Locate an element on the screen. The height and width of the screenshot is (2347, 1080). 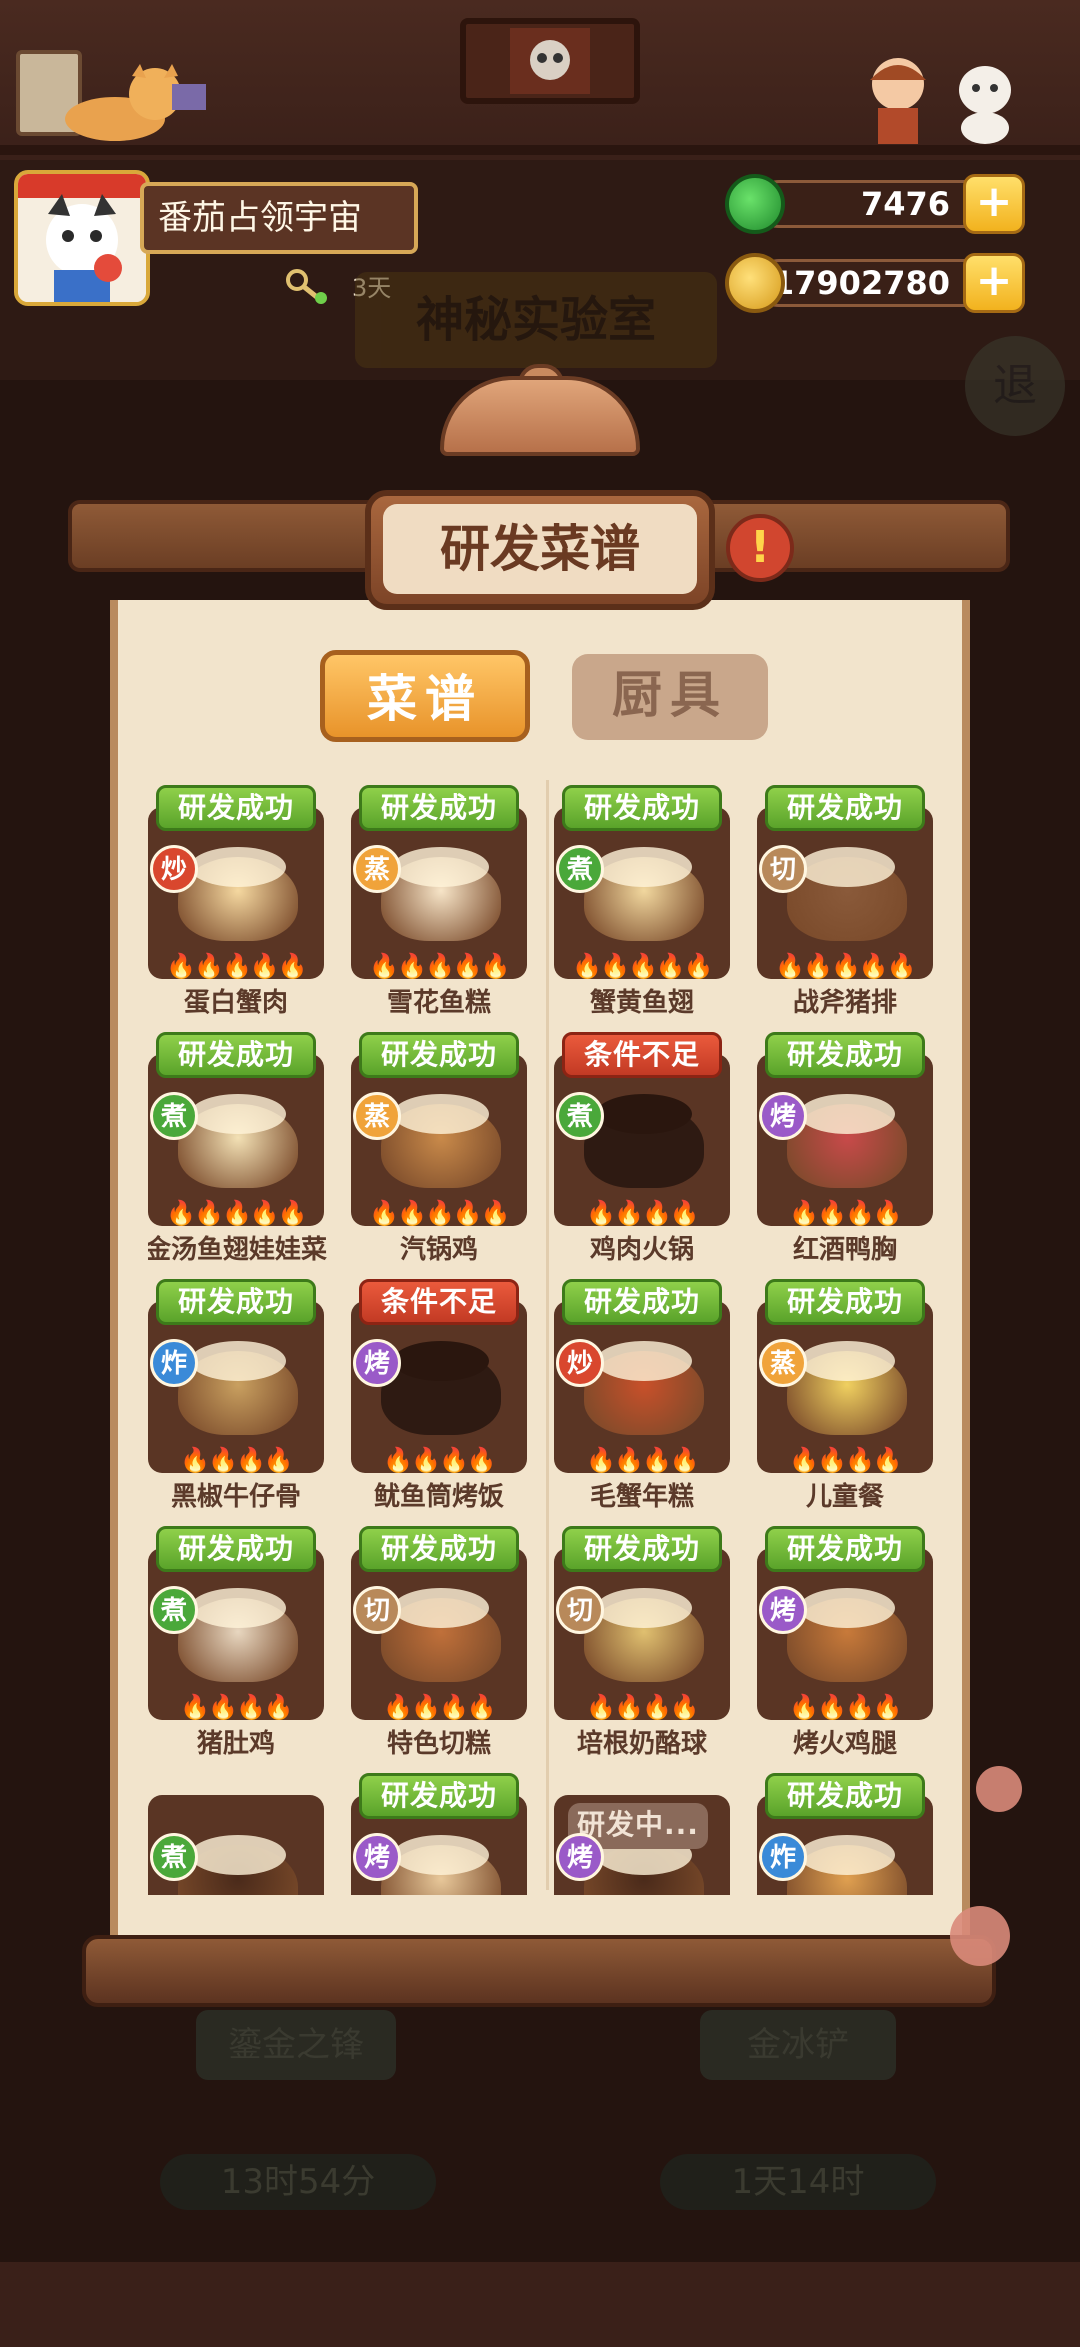
recipe-card: 研发成功切 🔥🔥🔥🔥 培根奶酪球 is located at coordinates (642, 1646).